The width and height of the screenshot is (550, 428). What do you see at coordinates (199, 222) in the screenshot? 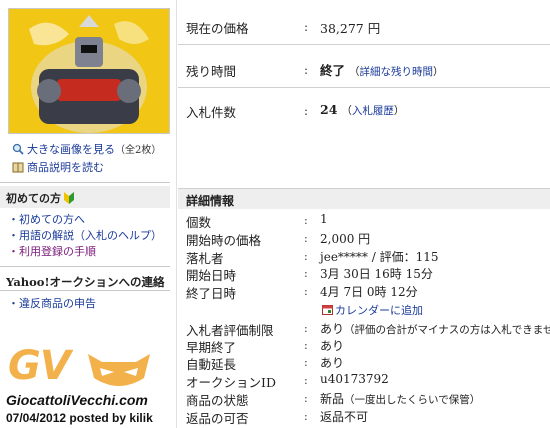
I see `detail-label: 個数` at bounding box center [199, 222].